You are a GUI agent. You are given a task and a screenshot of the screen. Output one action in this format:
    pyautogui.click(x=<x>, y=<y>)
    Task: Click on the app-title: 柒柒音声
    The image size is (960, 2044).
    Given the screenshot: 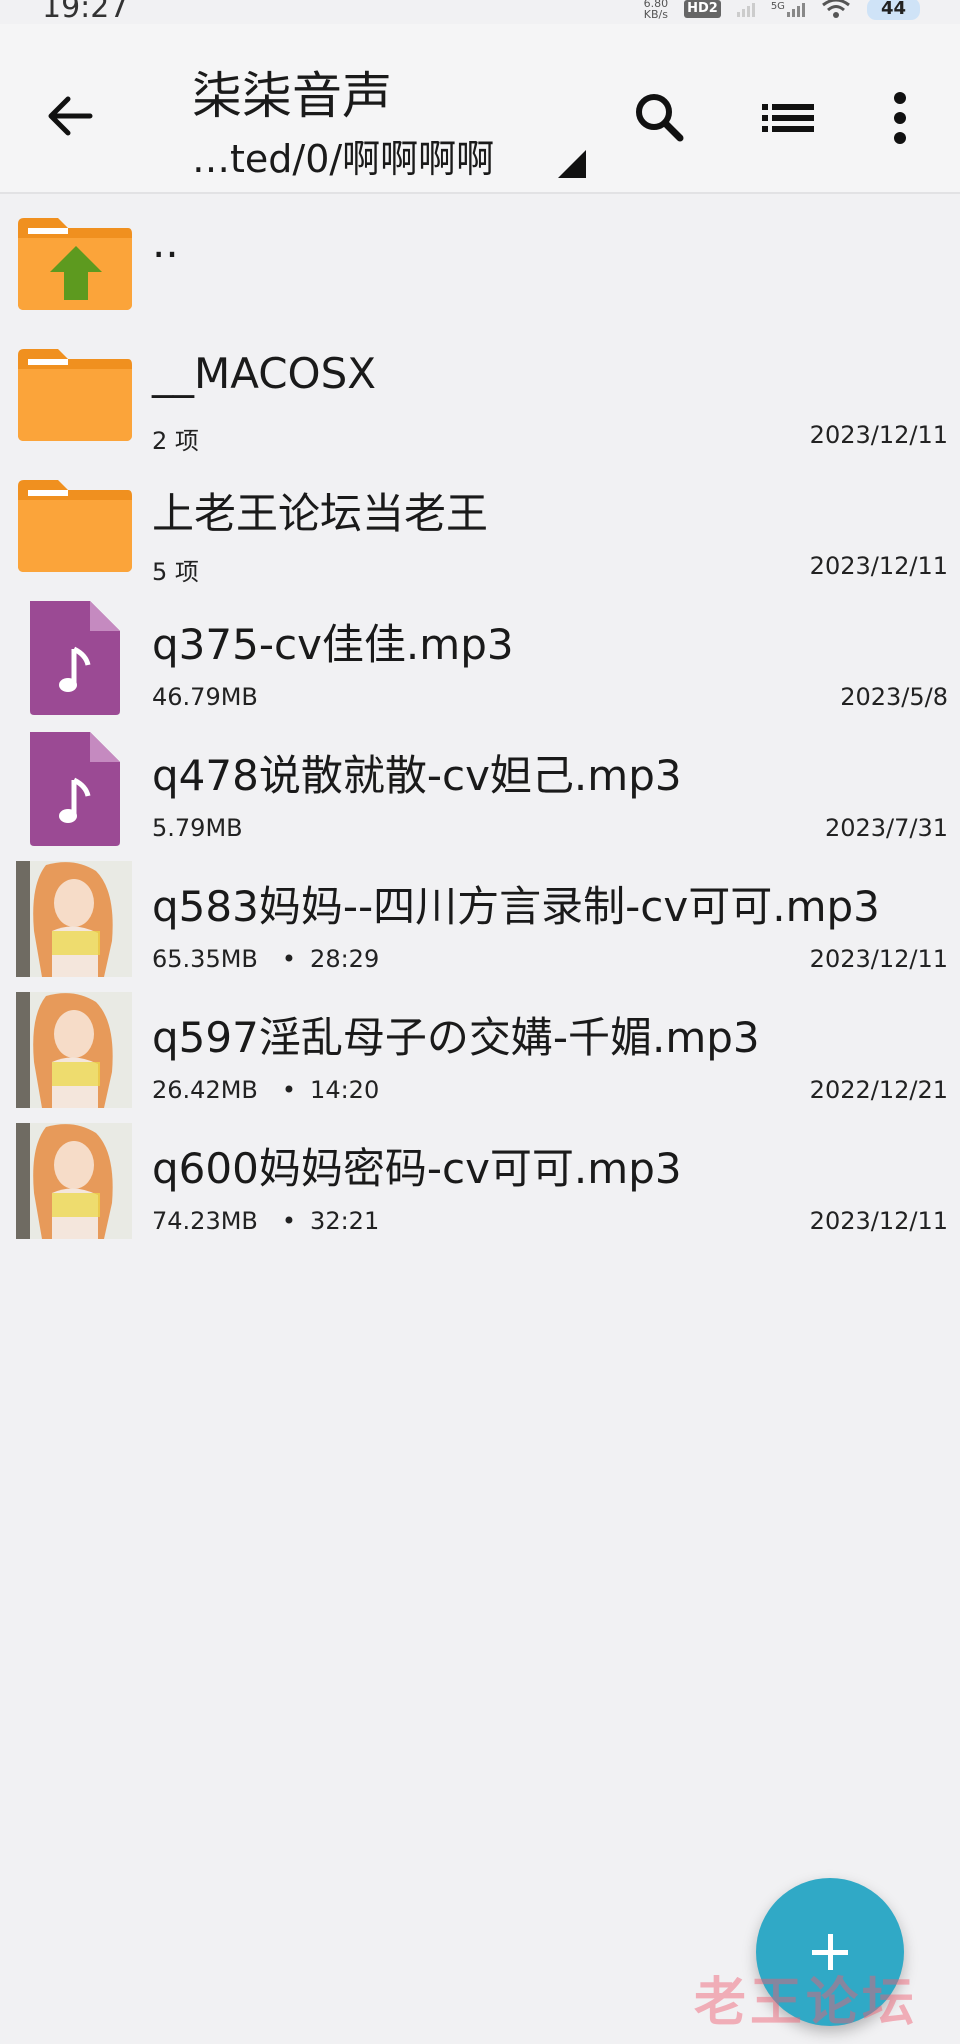 What is the action you would take?
    pyautogui.click(x=292, y=96)
    